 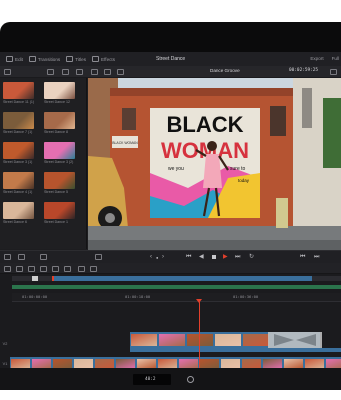 I want to click on timeline-tool-4-icon, so click(x=43, y=269).